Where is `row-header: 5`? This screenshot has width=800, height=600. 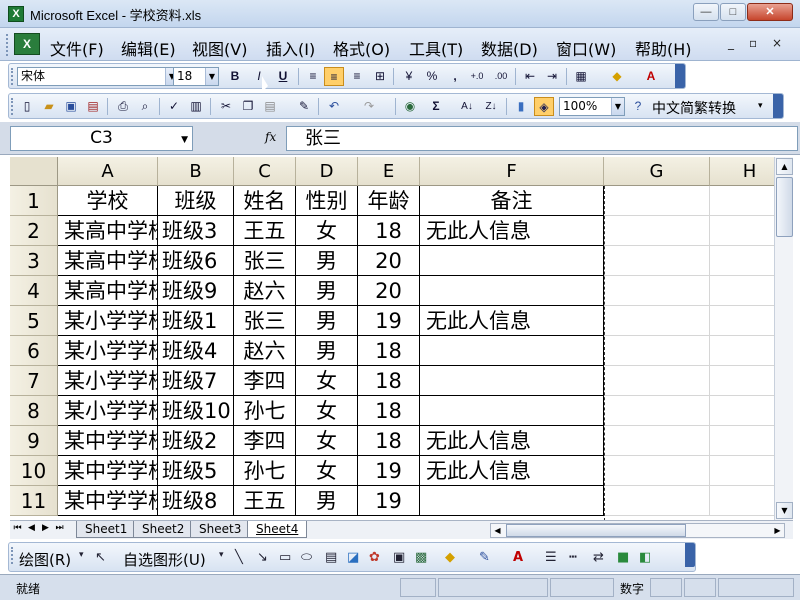
row-header: 5 is located at coordinates (34, 321).